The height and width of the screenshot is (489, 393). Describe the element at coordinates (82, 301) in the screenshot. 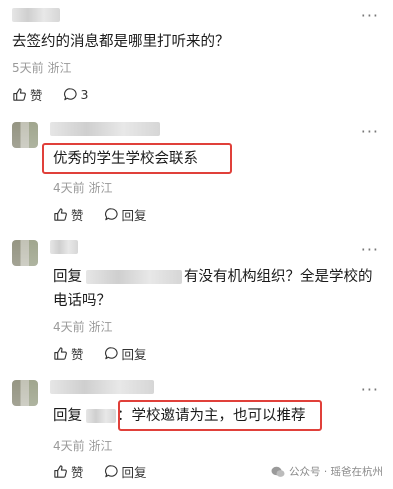

I see `reply-text-line2: 电话吗？` at that location.